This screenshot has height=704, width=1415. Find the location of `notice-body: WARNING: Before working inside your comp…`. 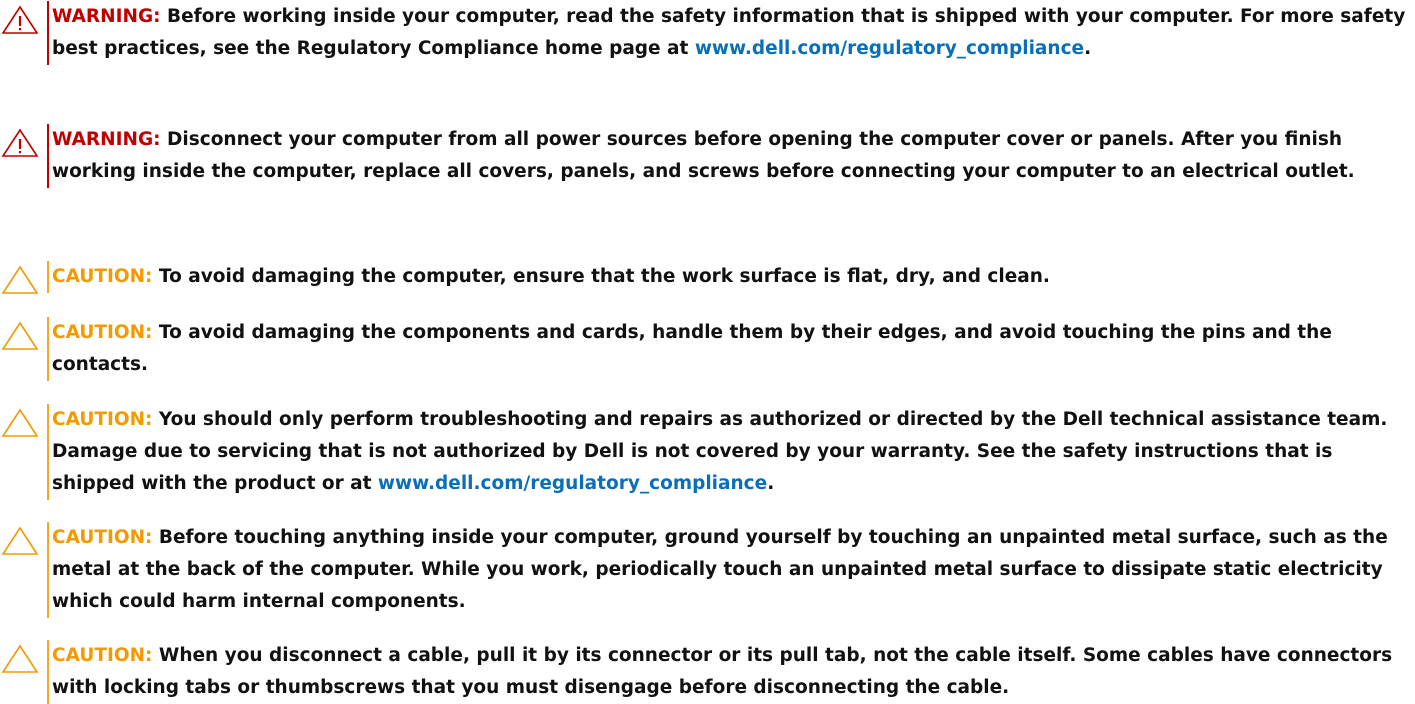

notice-body: WARNING: Before working inside your comp… is located at coordinates (730, 33).